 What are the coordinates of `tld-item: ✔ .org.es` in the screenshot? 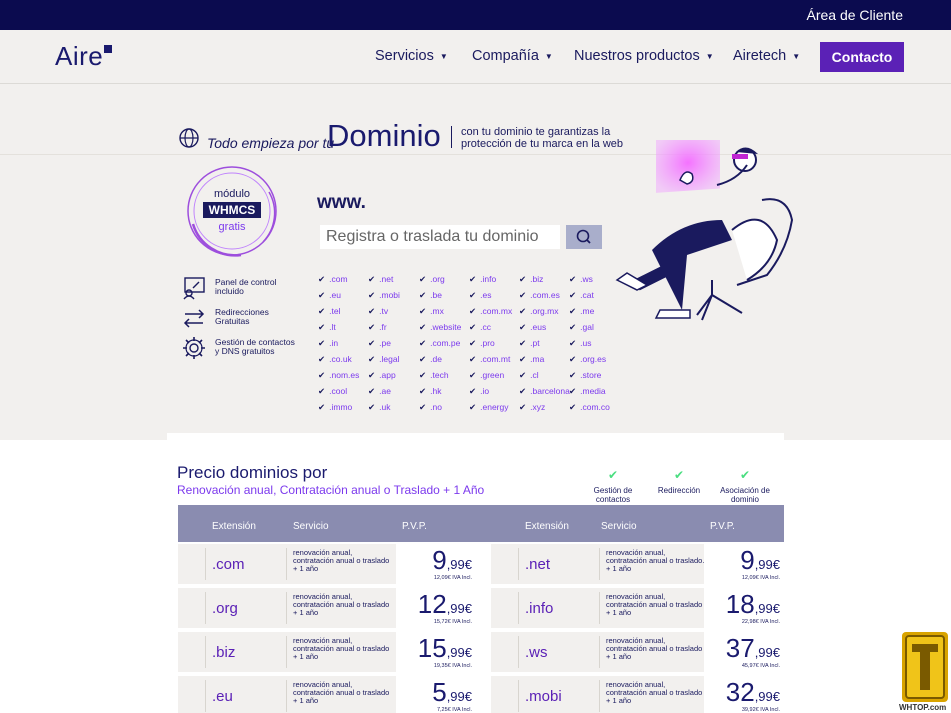 It's located at (587, 359).